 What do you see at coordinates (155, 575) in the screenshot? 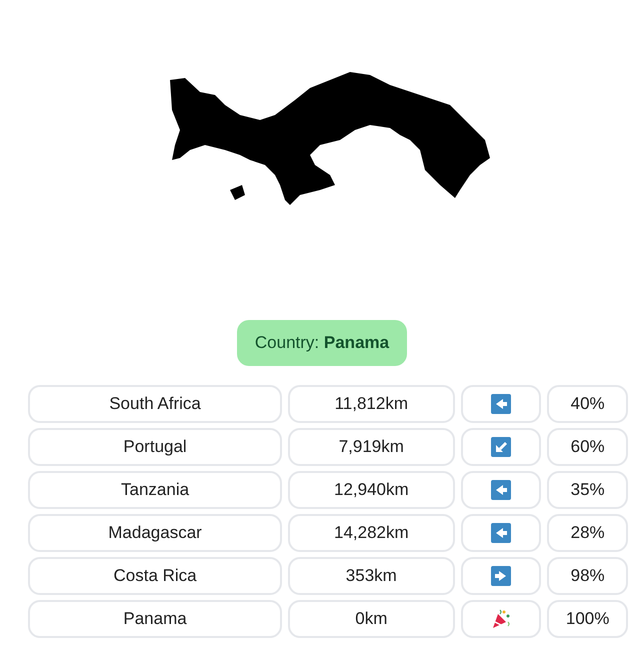
I see `guess-country: Costa Rica` at bounding box center [155, 575].